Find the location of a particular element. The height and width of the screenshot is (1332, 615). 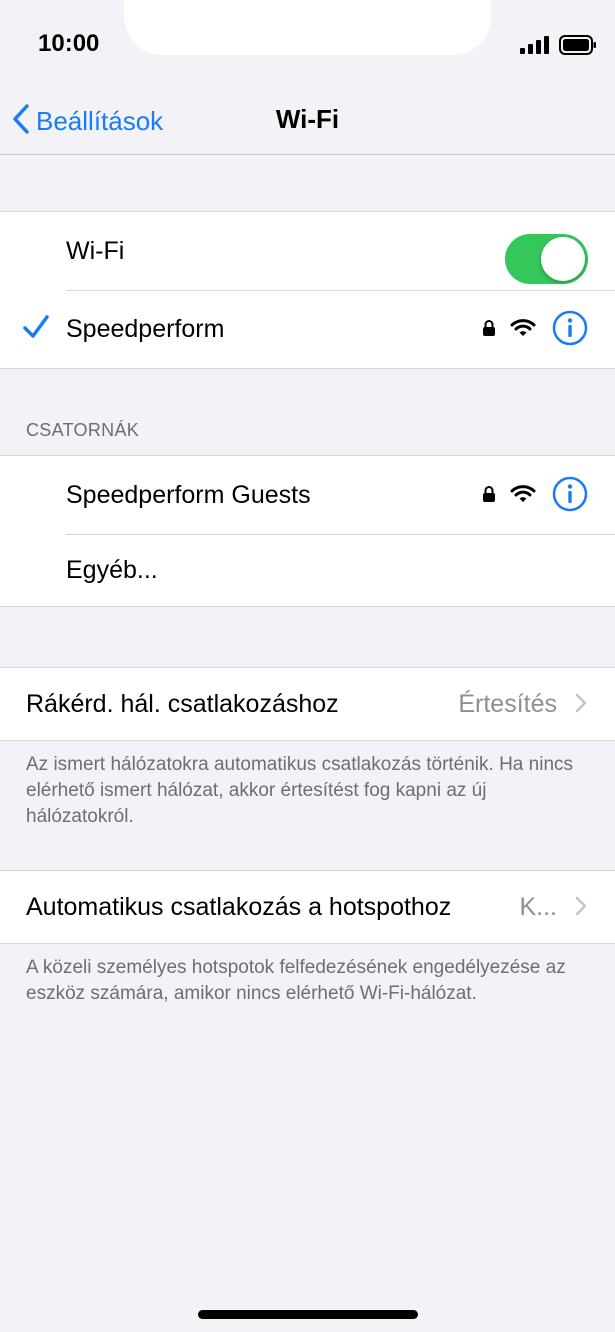

status-time: 10:00 is located at coordinates (69, 43).